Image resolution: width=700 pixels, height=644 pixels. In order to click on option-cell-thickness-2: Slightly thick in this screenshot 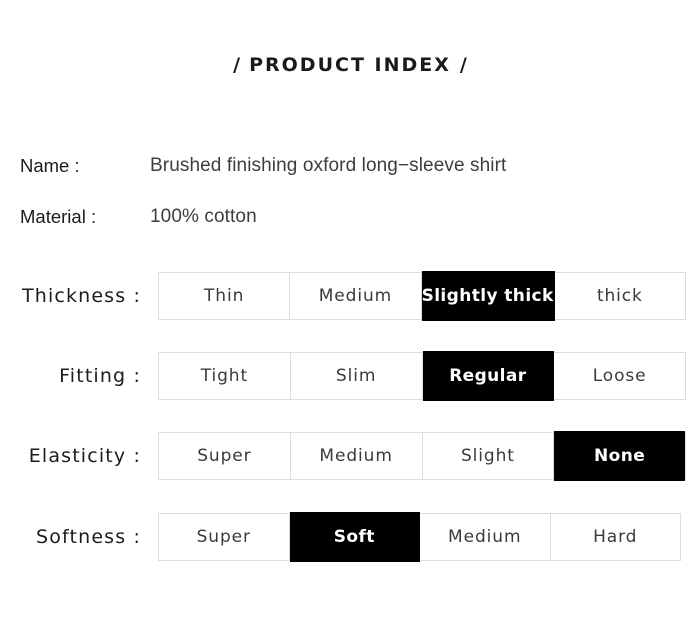, I will do `click(488, 296)`.